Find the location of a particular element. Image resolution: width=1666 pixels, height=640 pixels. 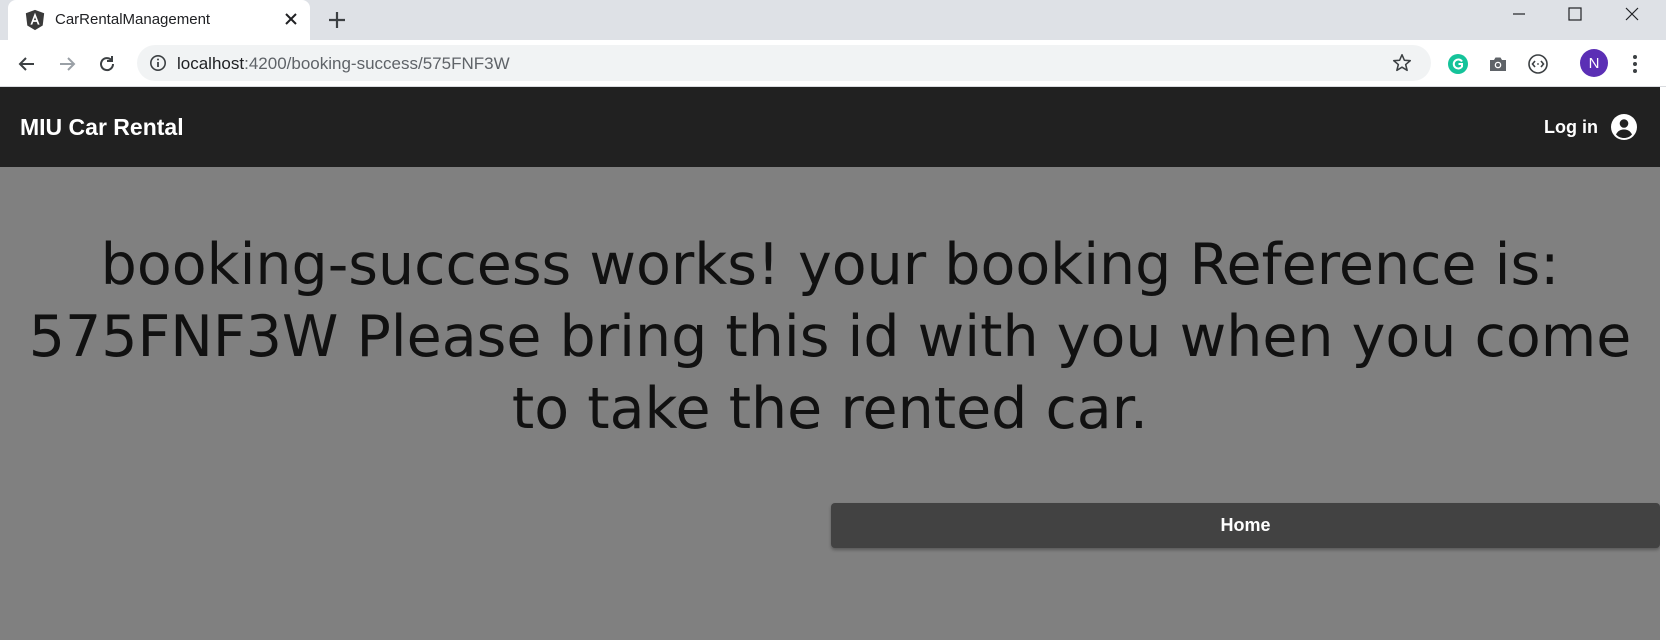

camera-icon is located at coordinates (1498, 64).